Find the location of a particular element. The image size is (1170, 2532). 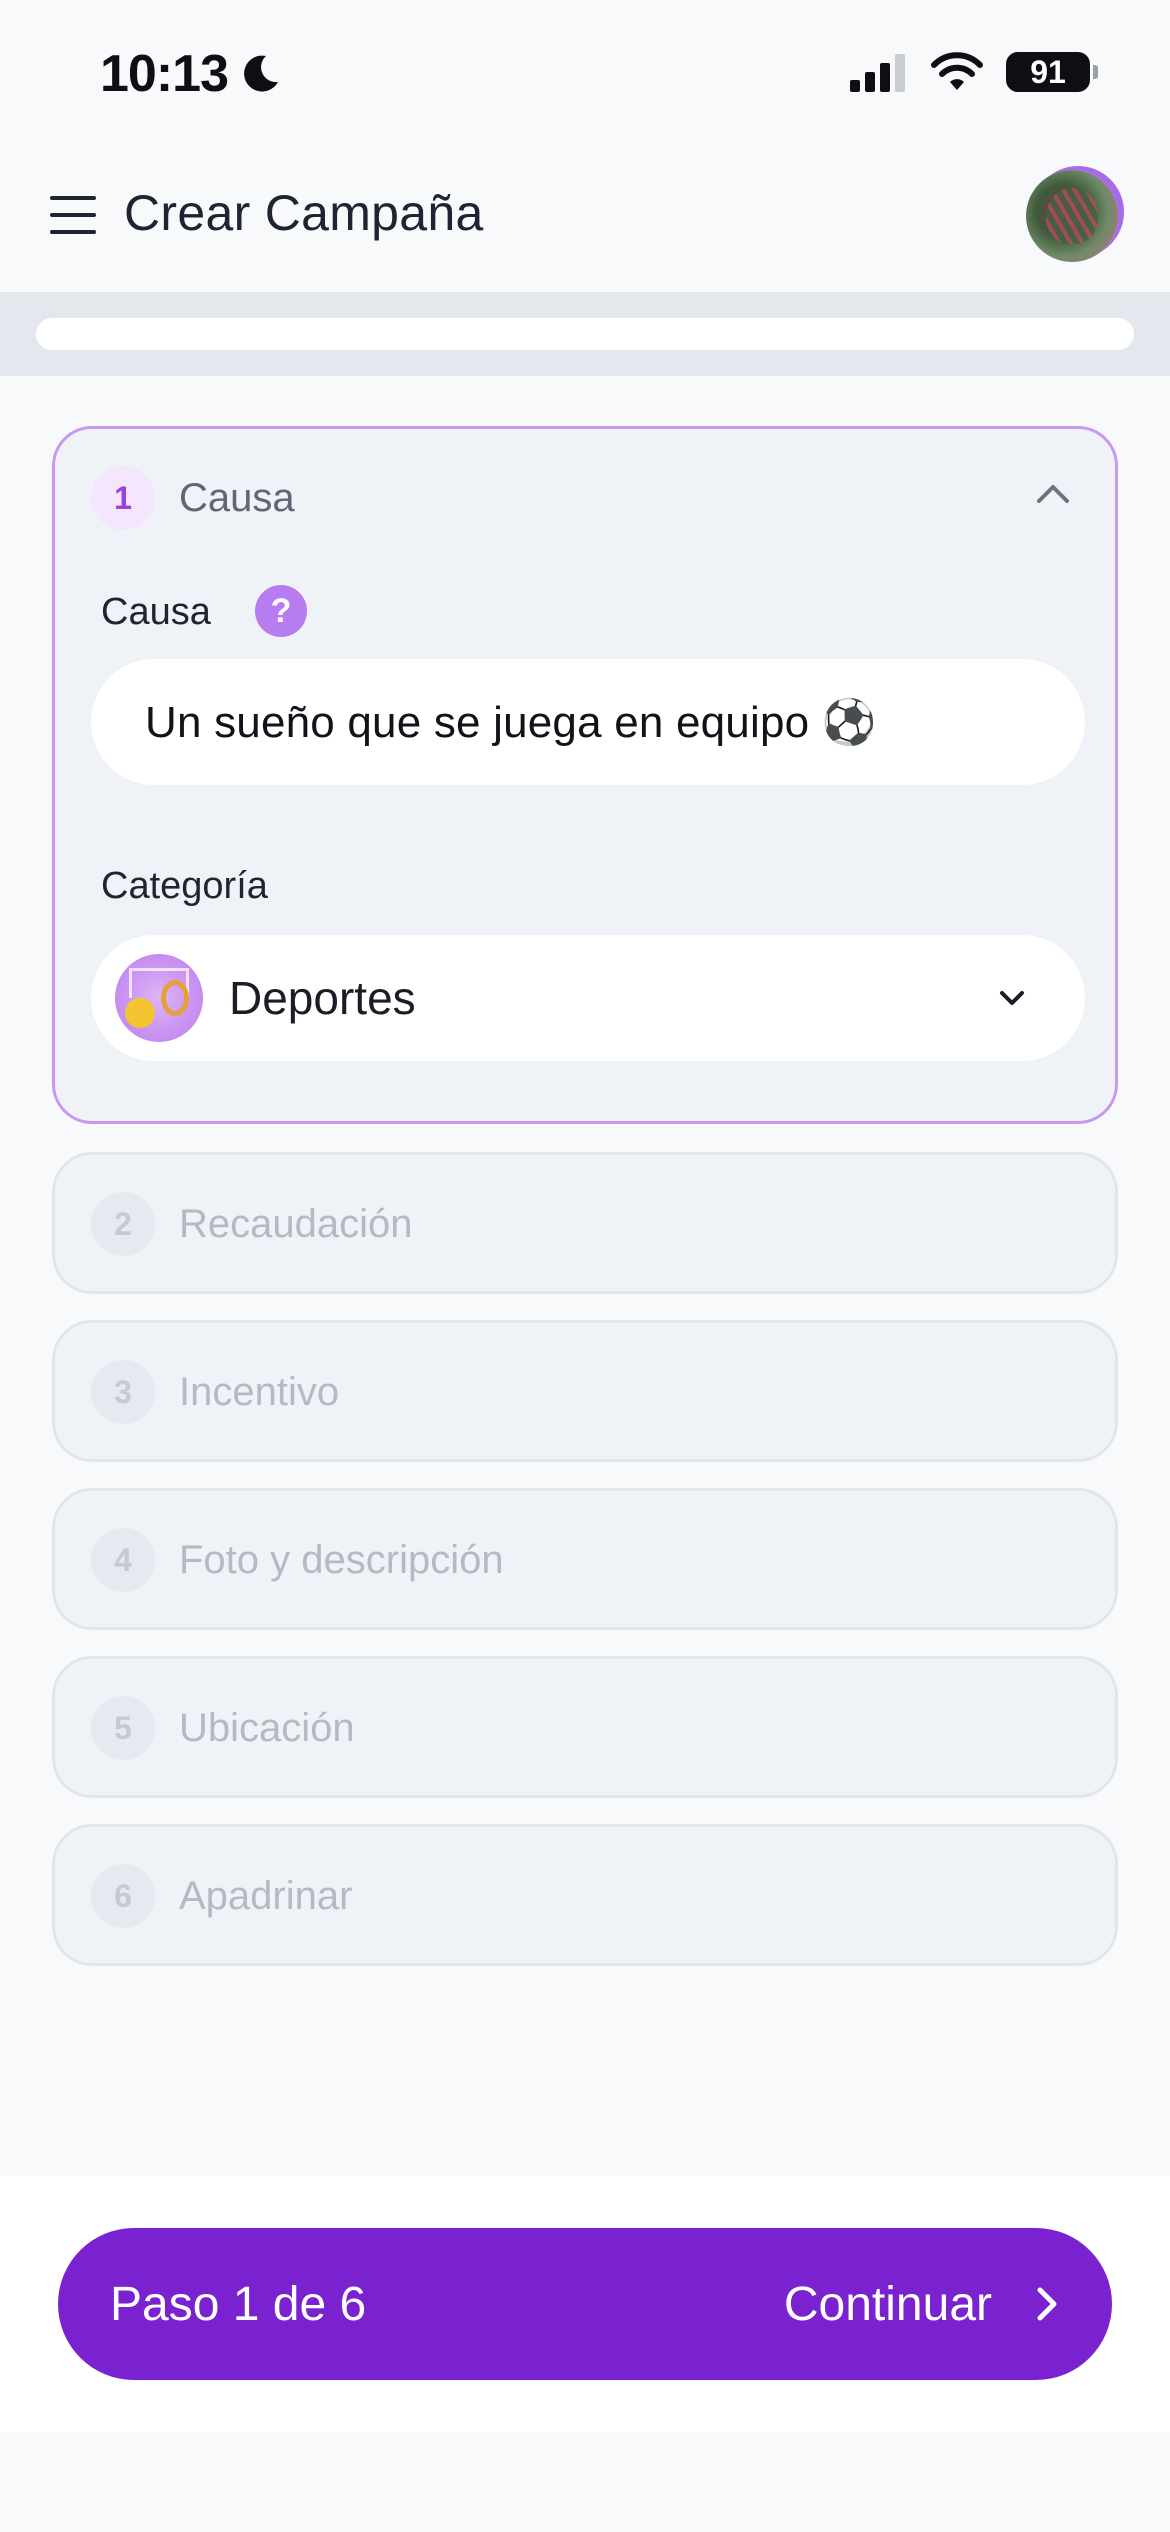

category-label: Categoría is located at coordinates (184, 886).